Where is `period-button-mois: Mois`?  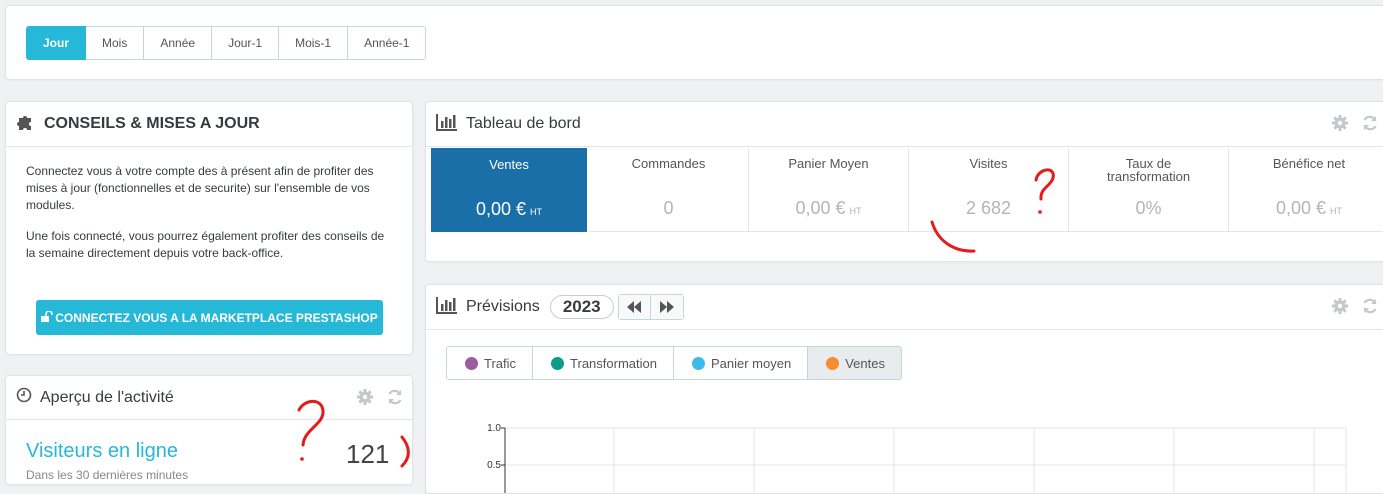 period-button-mois: Mois is located at coordinates (115, 43).